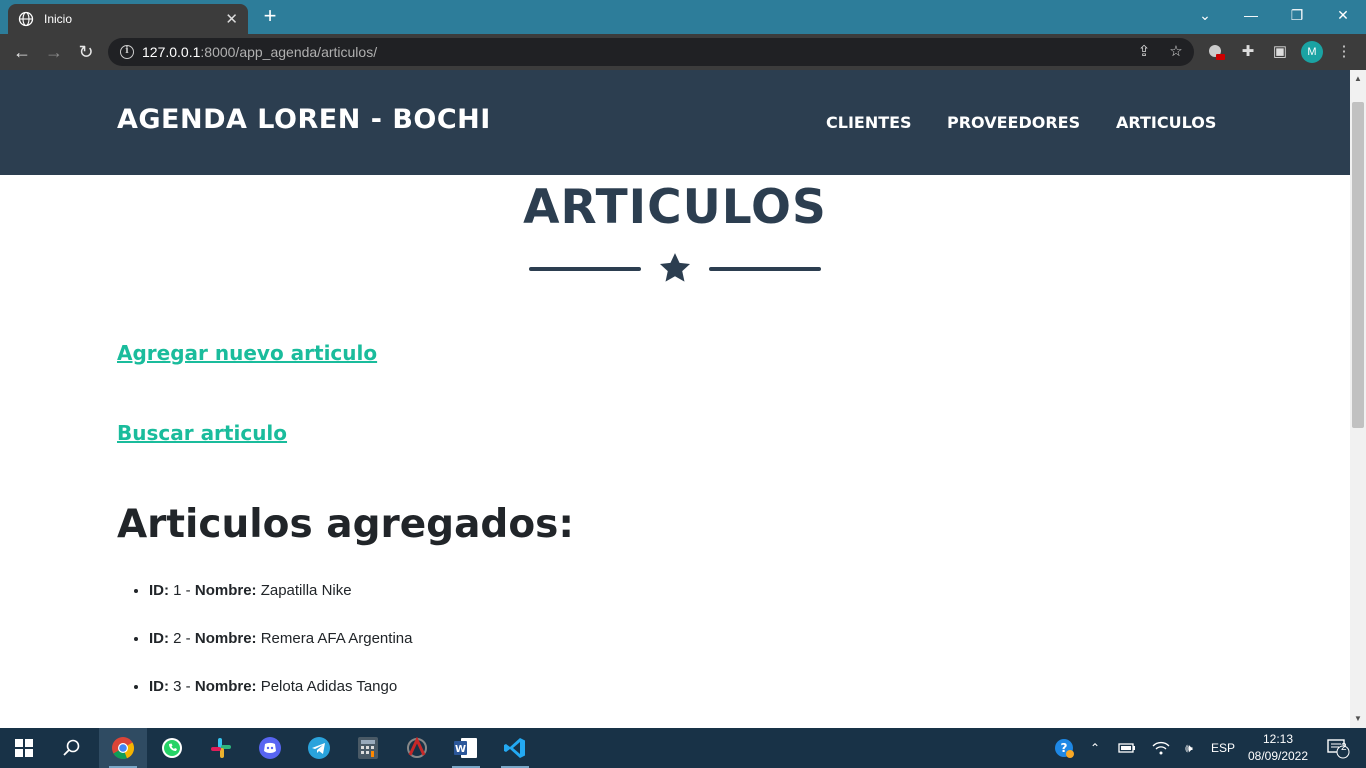 The image size is (1366, 768). Describe the element at coordinates (1358, 719) in the screenshot. I see `scroll-down-arrow-icon: ▼` at that location.